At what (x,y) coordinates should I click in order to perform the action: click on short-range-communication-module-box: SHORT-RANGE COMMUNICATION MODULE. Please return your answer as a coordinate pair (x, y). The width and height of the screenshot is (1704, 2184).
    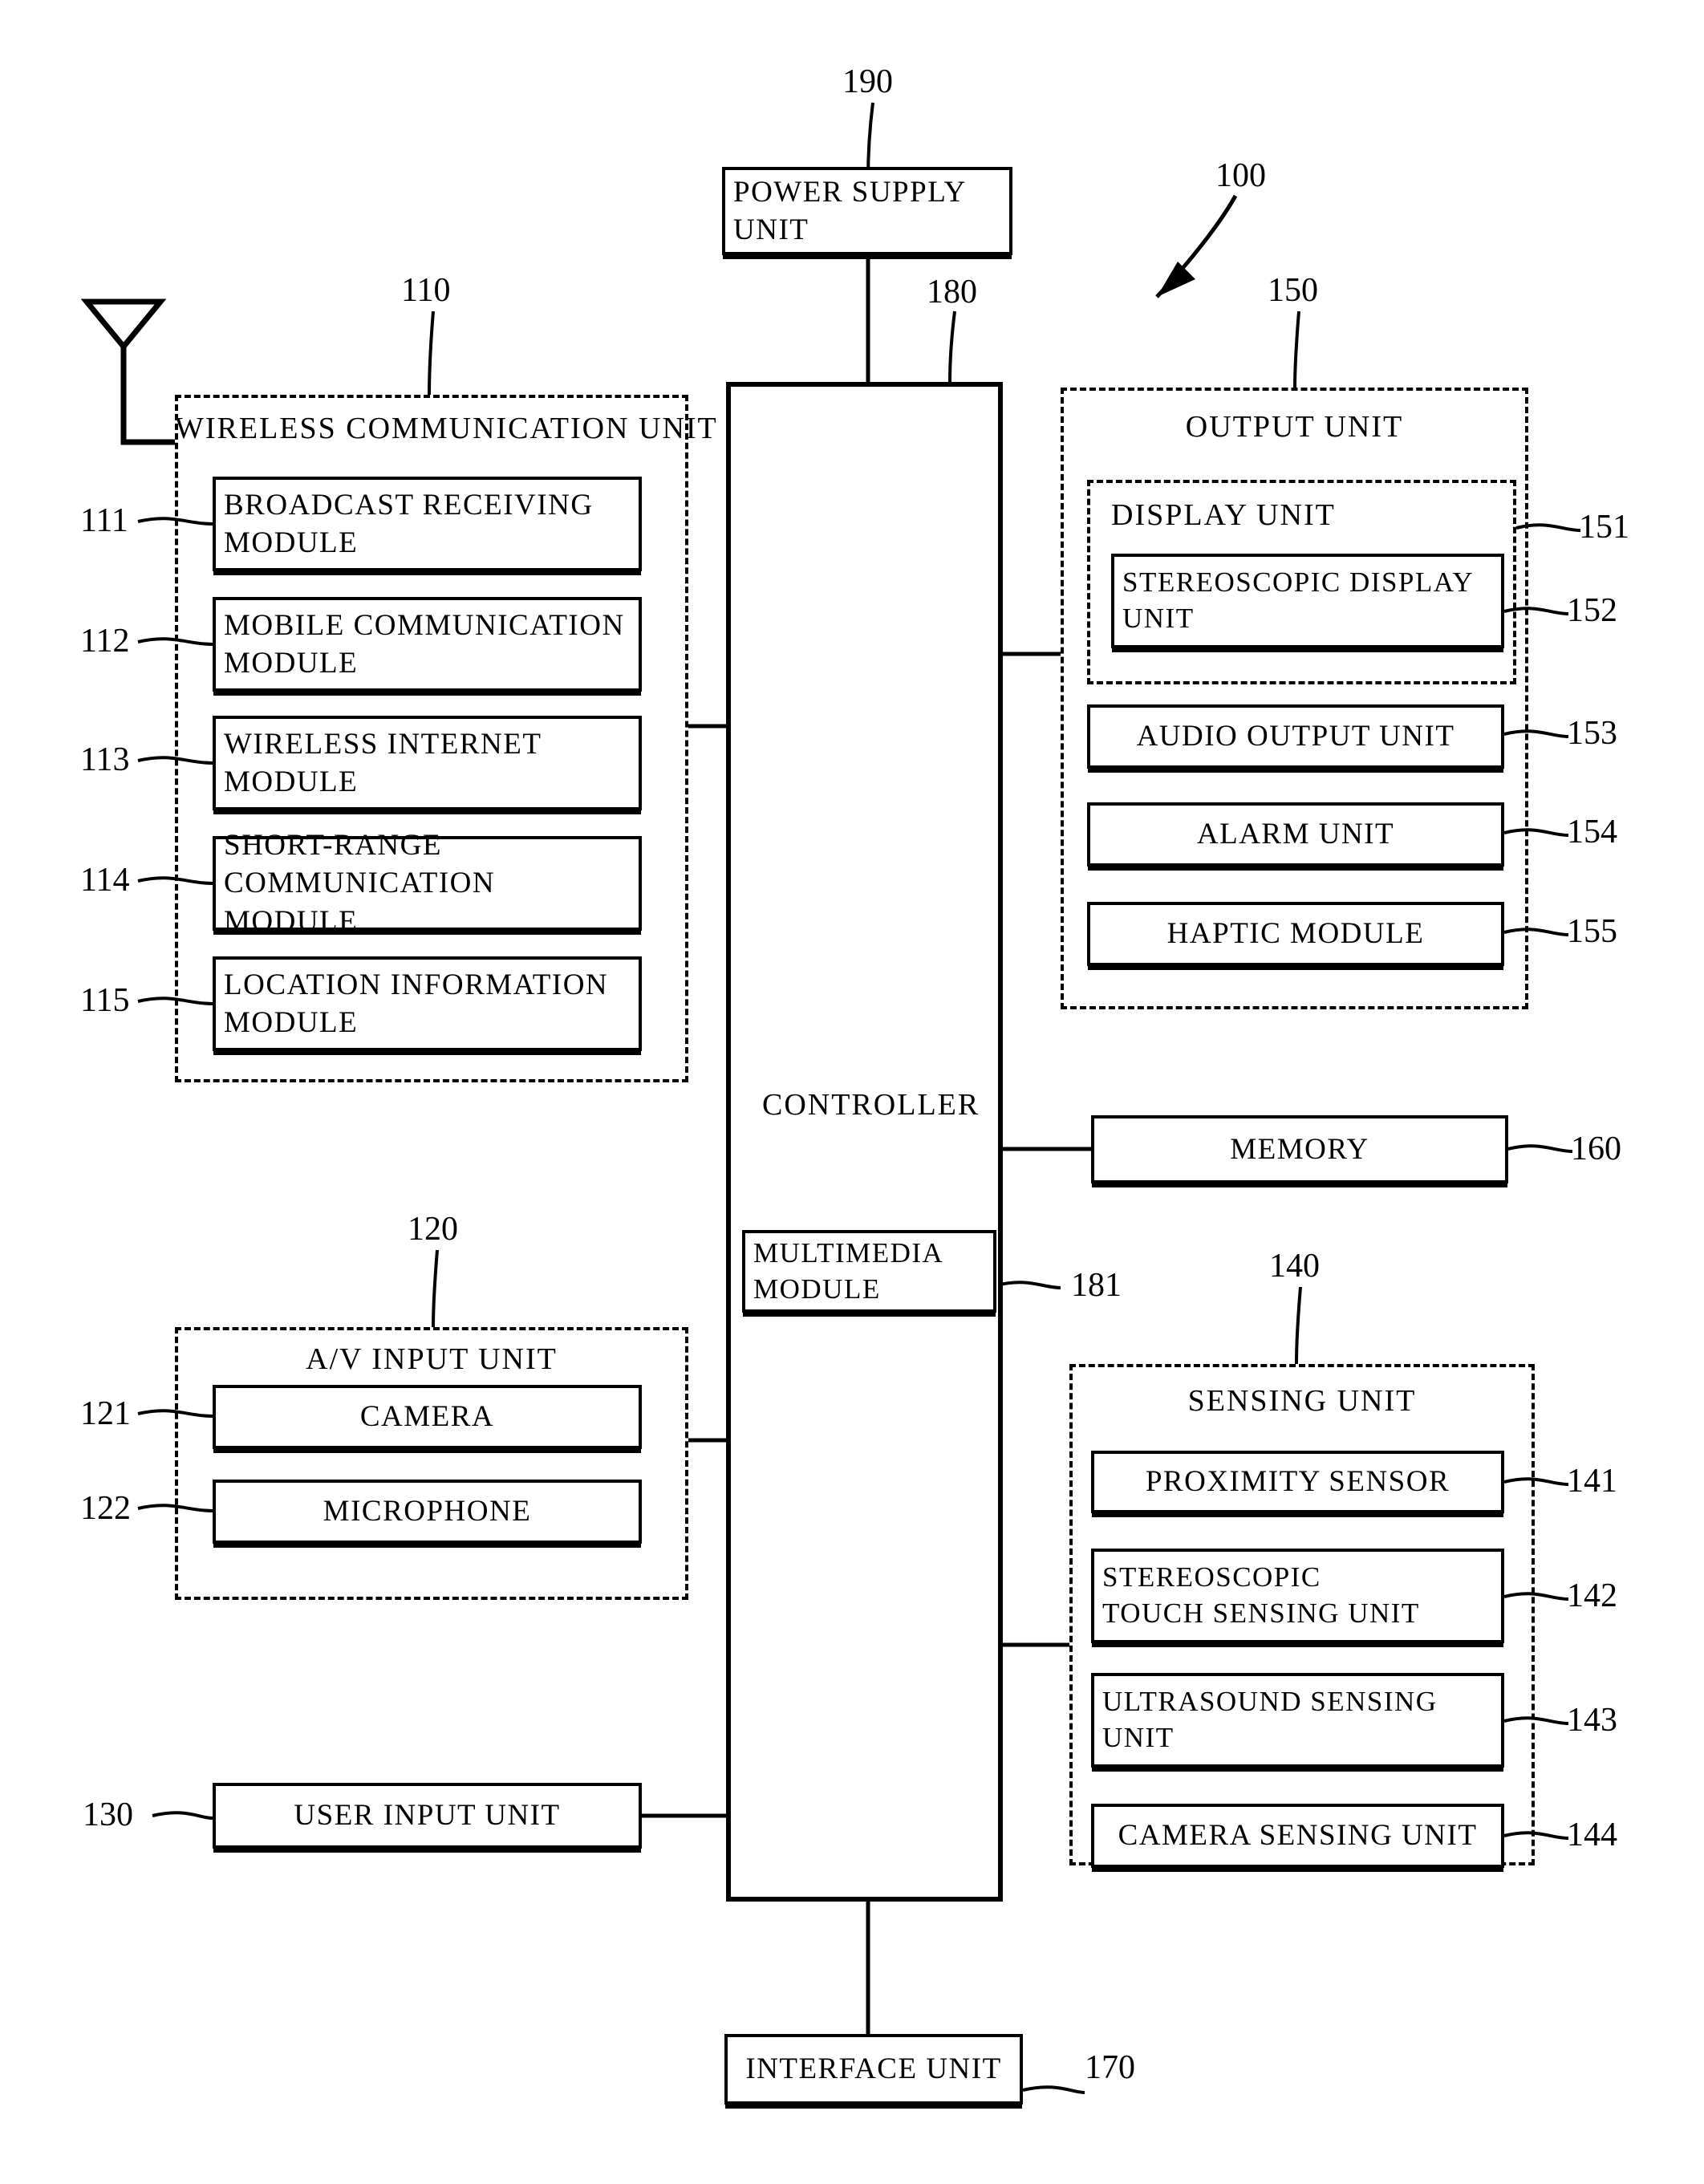
    Looking at the image, I should click on (427, 883).